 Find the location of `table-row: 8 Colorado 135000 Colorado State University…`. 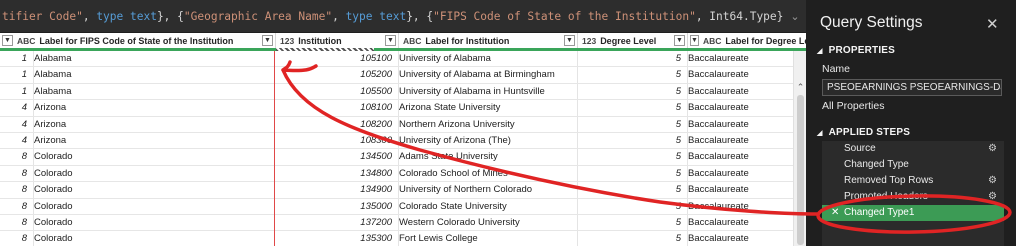

table-row: 8 Colorado 135000 Colorado State University… is located at coordinates (396, 207).